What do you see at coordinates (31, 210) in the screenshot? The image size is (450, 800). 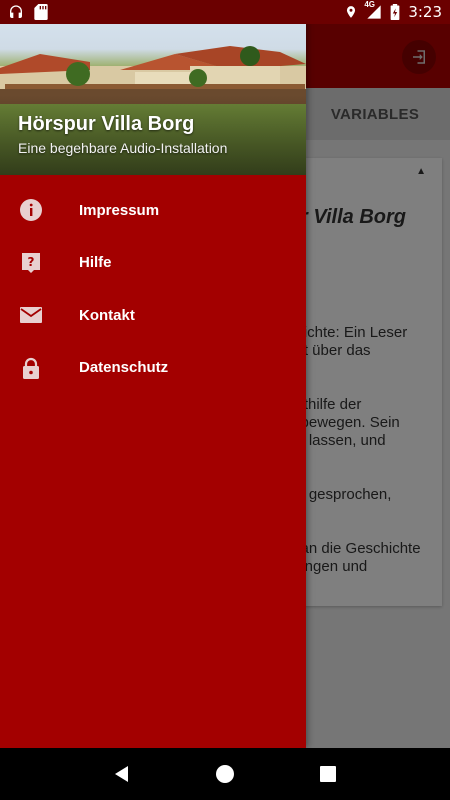 I see `info-icon` at bounding box center [31, 210].